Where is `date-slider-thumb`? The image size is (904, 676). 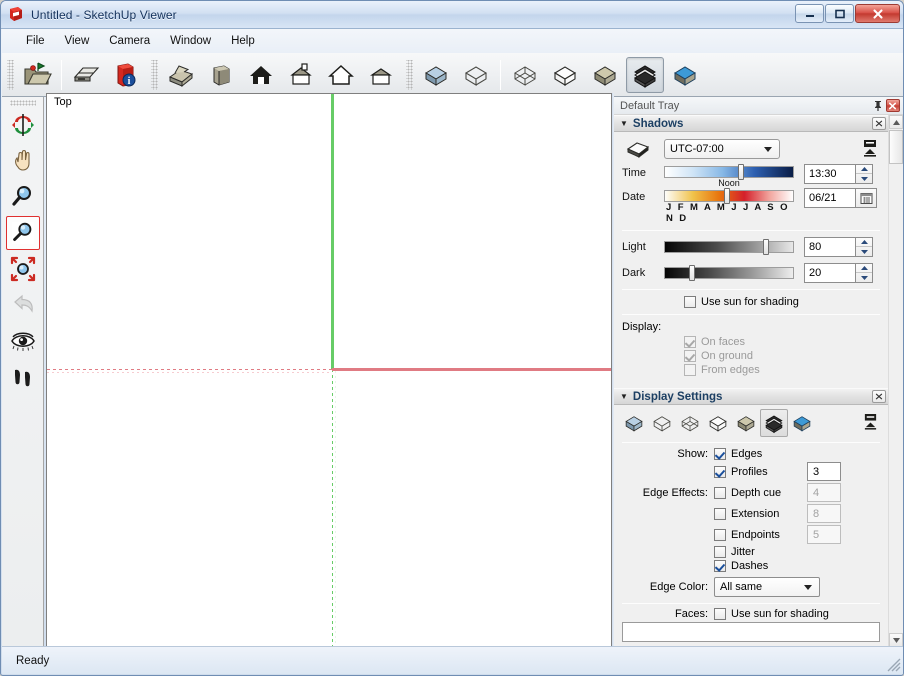
date-slider-thumb is located at coordinates (727, 196).